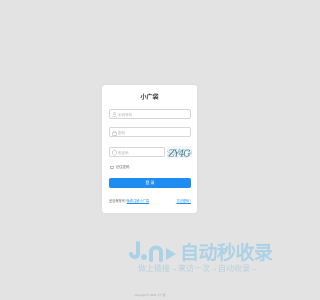 The width and height of the screenshot is (320, 300). Describe the element at coordinates (114, 133) in the screenshot. I see `lock-icon` at that location.